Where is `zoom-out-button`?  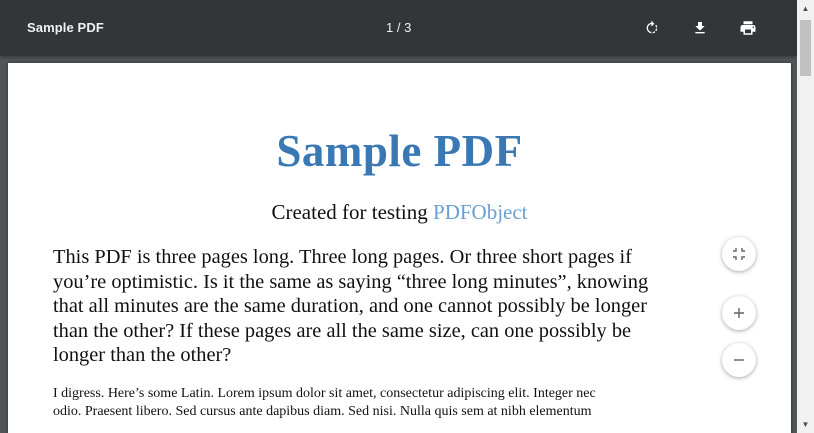
zoom-out-button is located at coordinates (739, 360).